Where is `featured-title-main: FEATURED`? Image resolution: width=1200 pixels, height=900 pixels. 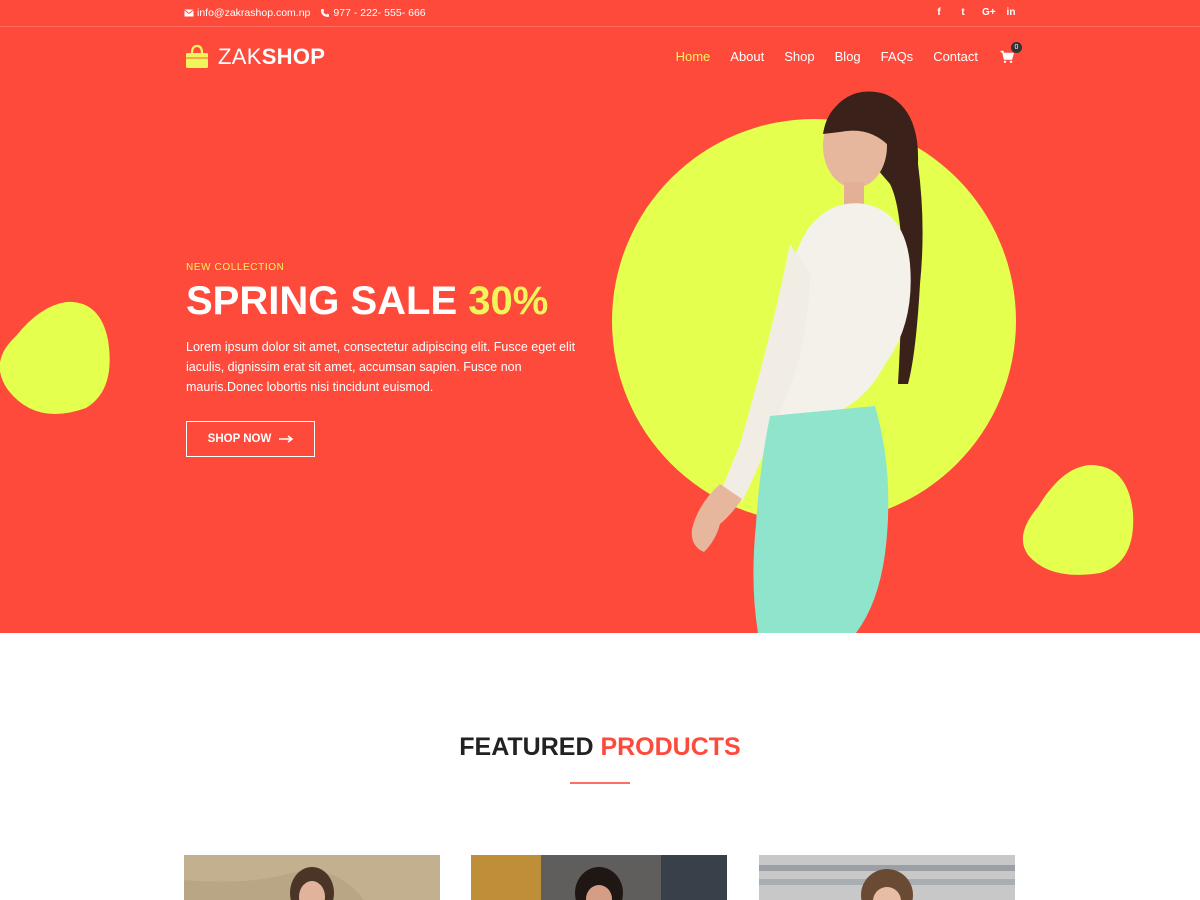
featured-title-main: FEATURED is located at coordinates (530, 747).